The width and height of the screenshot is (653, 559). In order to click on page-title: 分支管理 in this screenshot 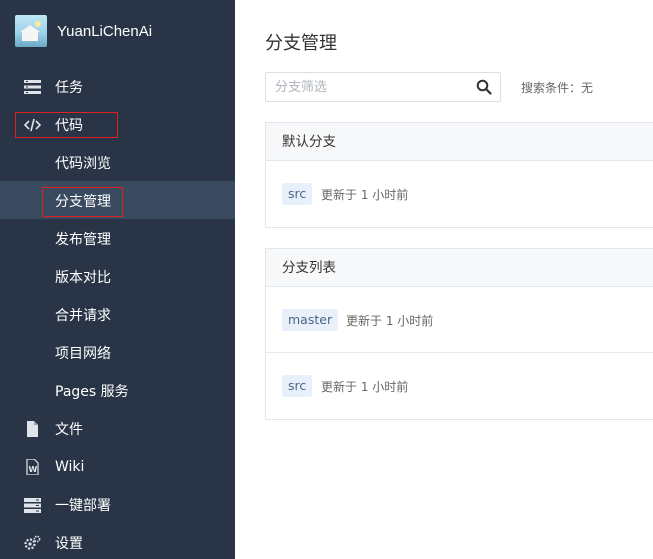, I will do `click(301, 43)`.